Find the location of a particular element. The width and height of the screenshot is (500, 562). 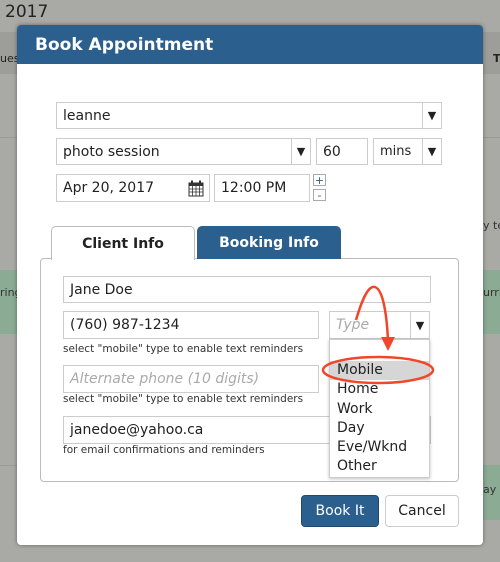

book-it-button: Book It is located at coordinates (340, 511).